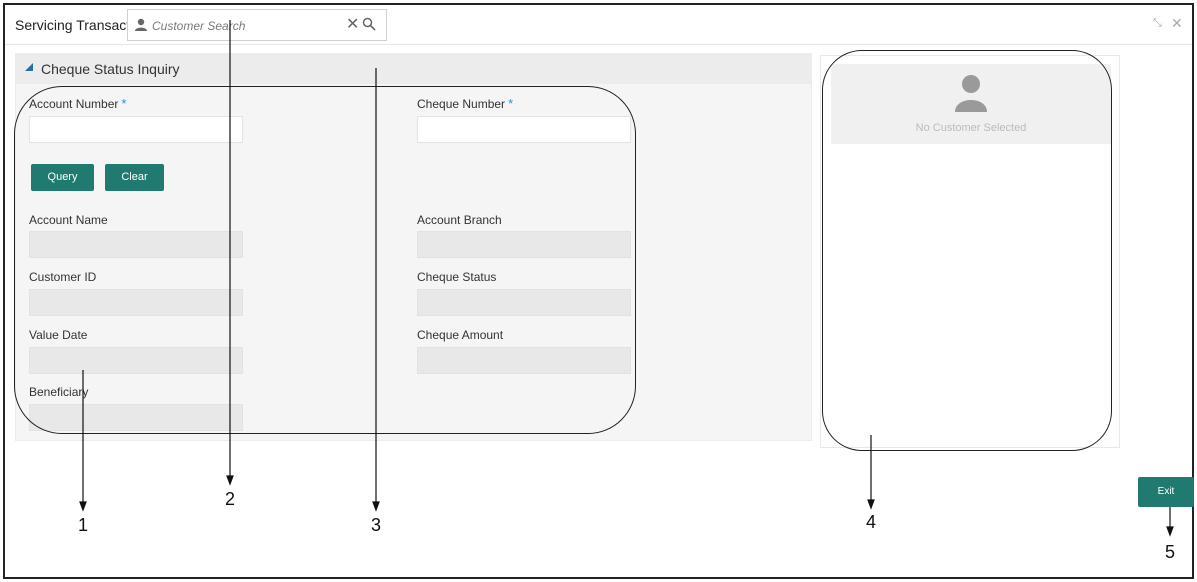 This screenshot has width=1197, height=582. I want to click on callout-number: 5, so click(1170, 552).